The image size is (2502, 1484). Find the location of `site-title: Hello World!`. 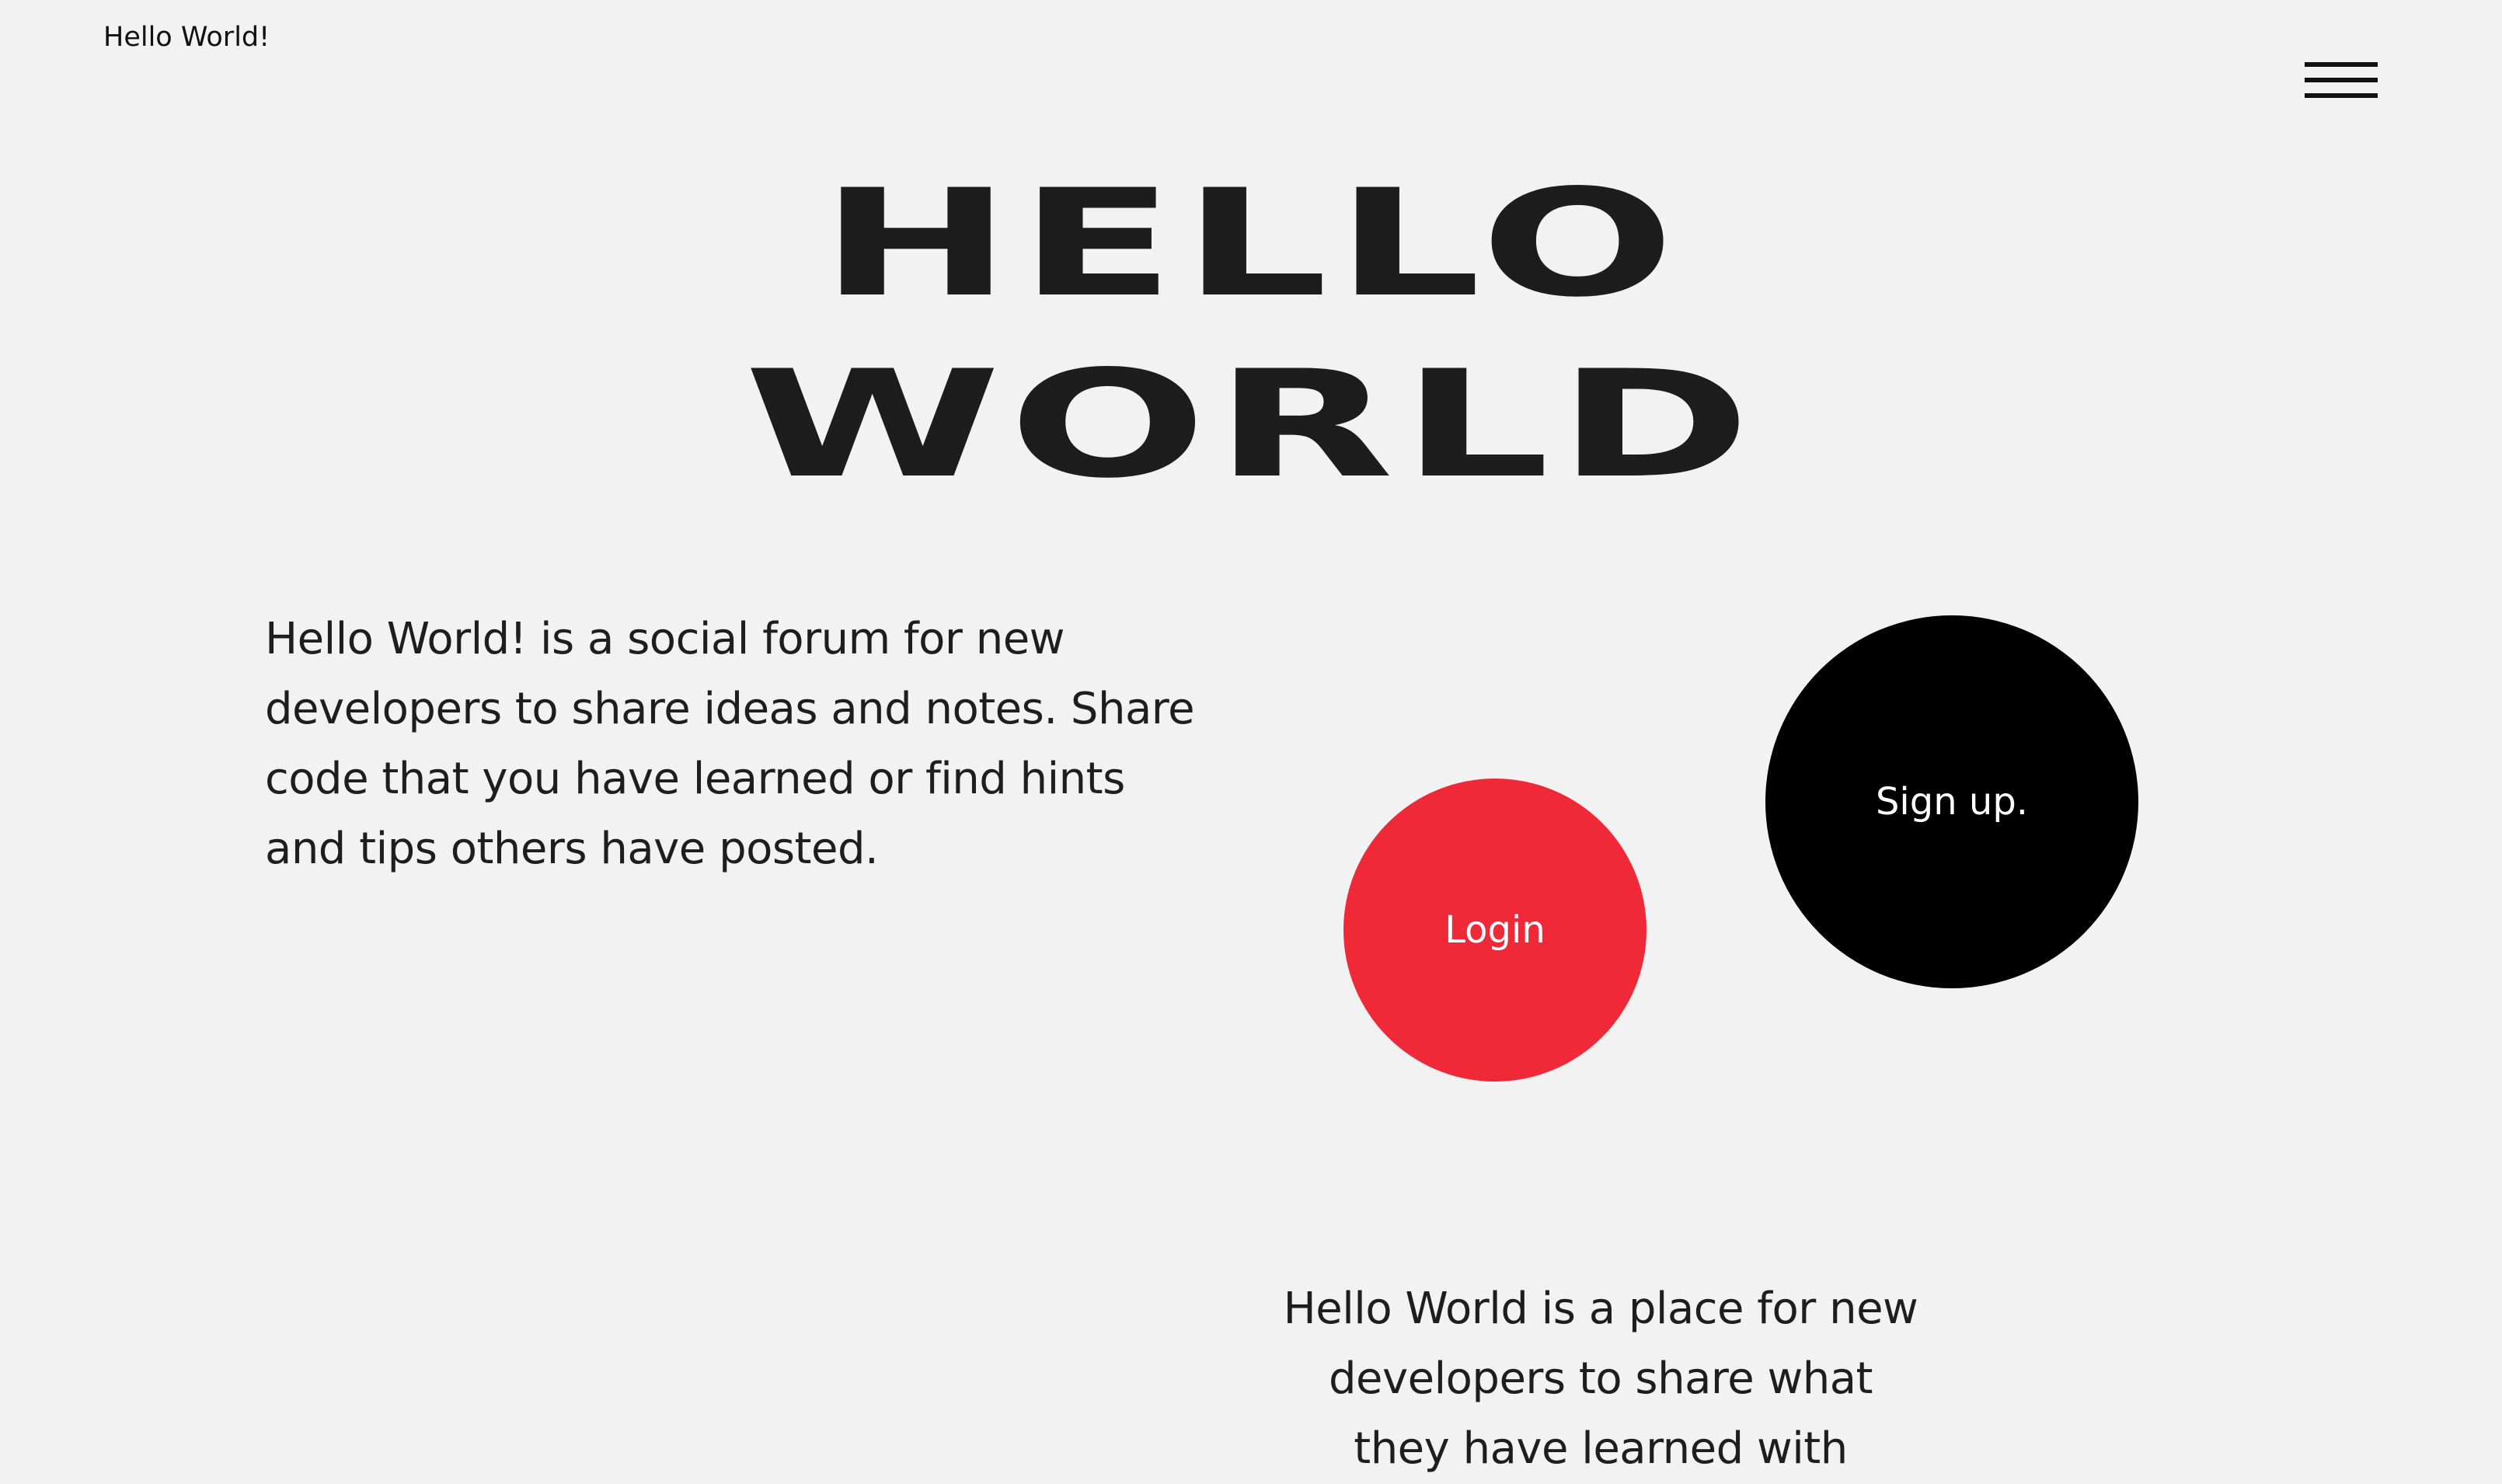

site-title: Hello World! is located at coordinates (186, 37).